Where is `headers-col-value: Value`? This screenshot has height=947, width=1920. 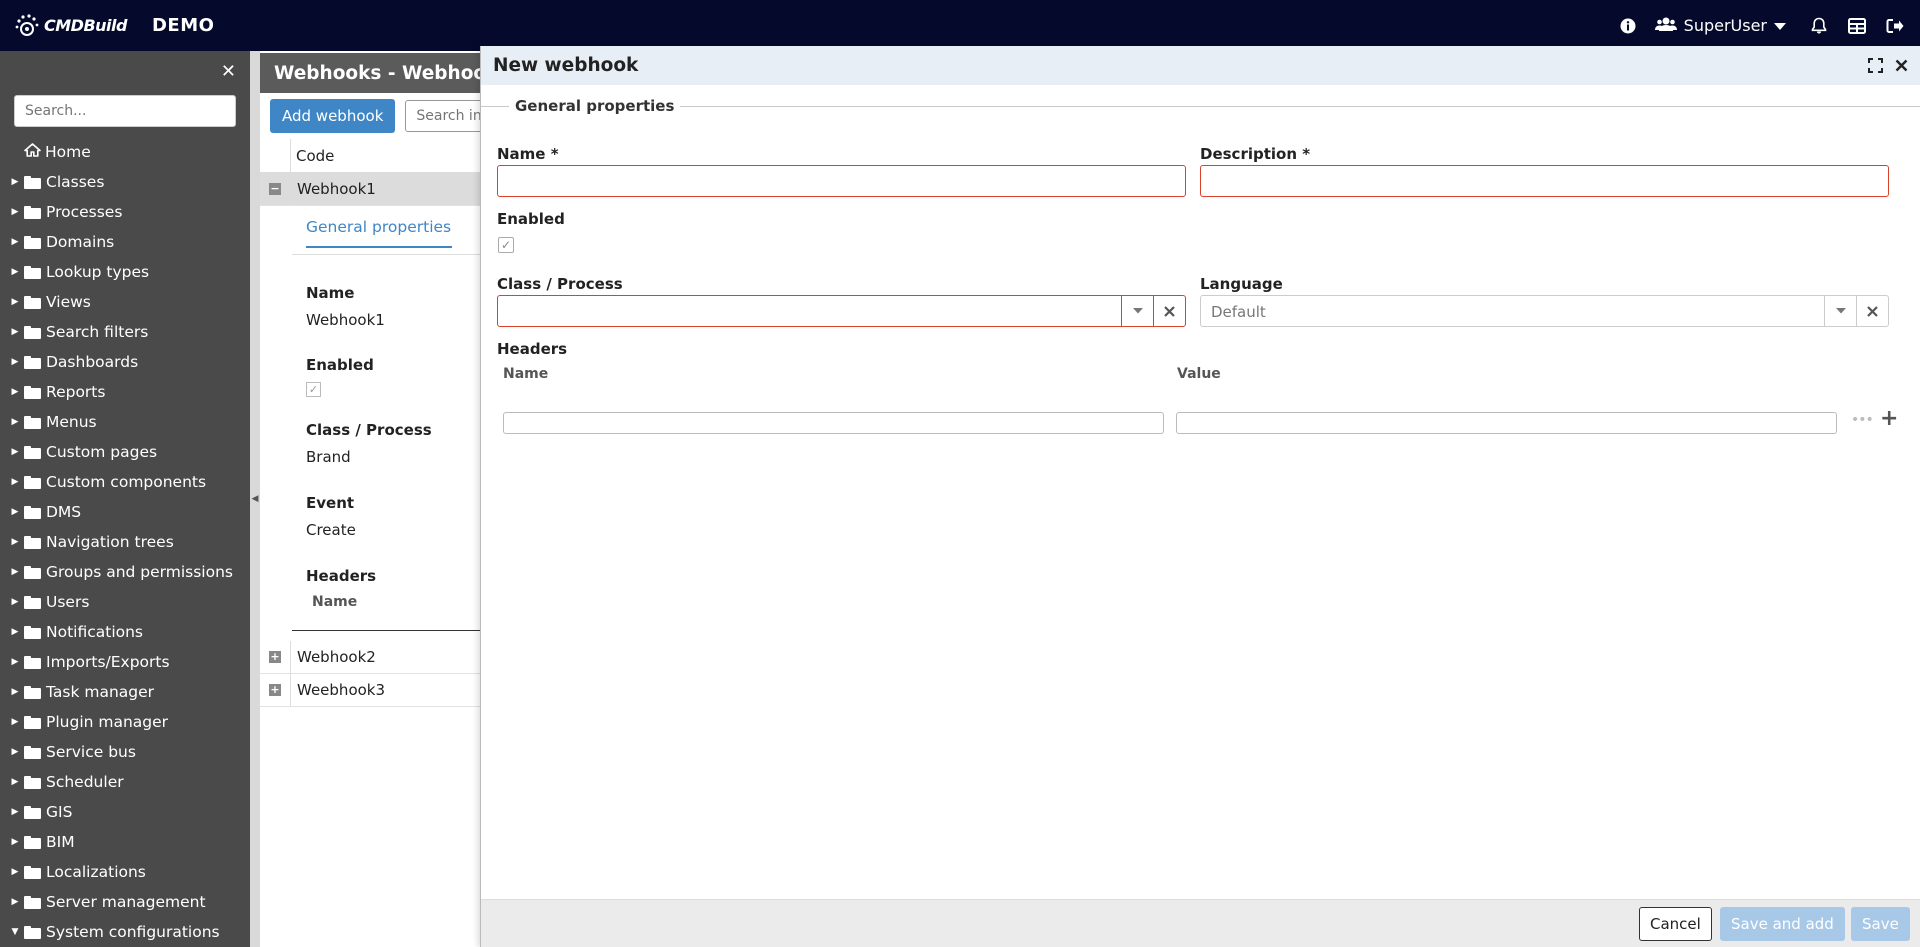 headers-col-value: Value is located at coordinates (1199, 374).